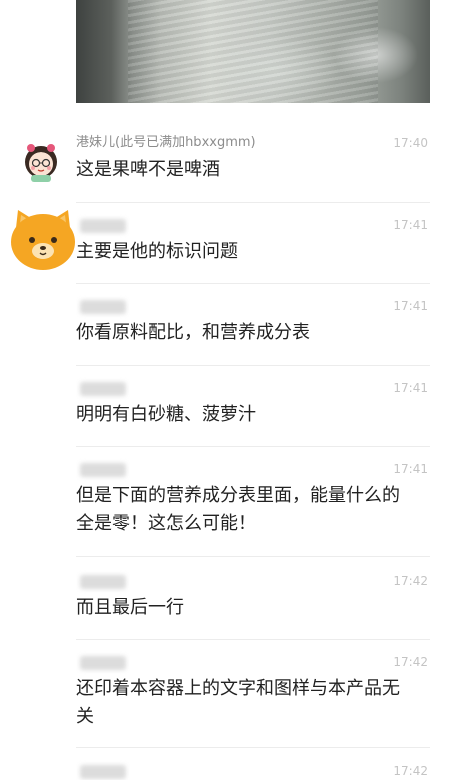 The height and width of the screenshot is (780, 449). What do you see at coordinates (166, 142) in the screenshot?
I see `sender-name: 港妹儿(此号已满加hbxxgmm)` at bounding box center [166, 142].